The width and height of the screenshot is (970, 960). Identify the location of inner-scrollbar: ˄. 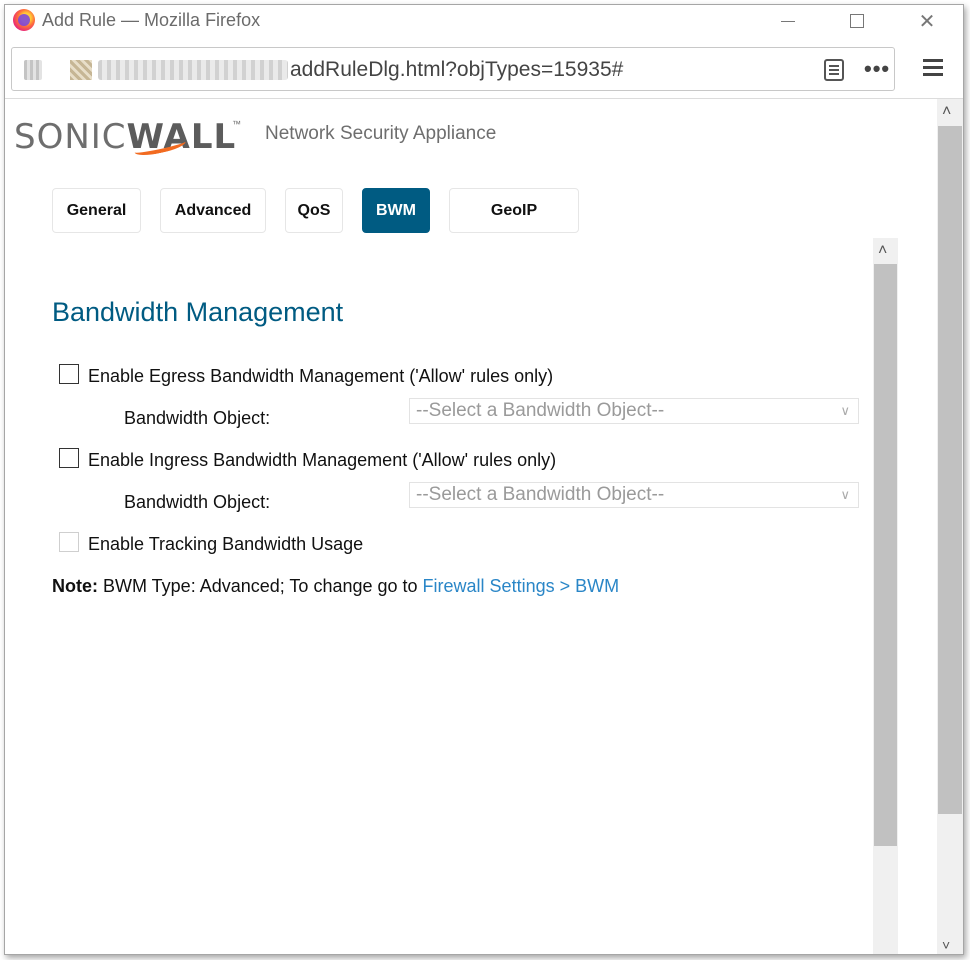
(885, 596).